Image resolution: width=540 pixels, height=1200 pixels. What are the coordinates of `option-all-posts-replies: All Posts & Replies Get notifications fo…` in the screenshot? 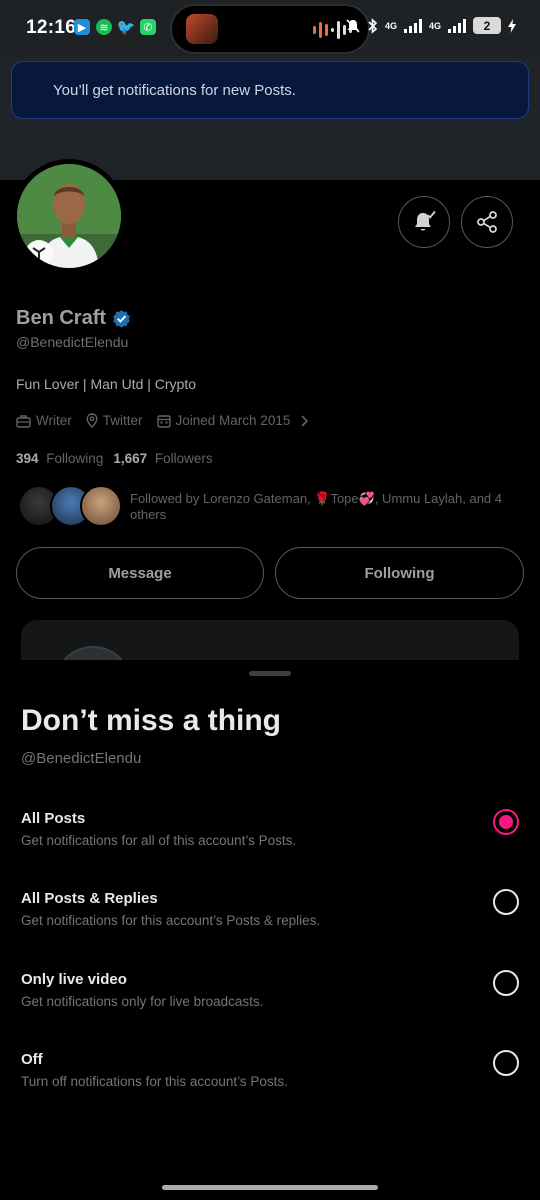 It's located at (270, 924).